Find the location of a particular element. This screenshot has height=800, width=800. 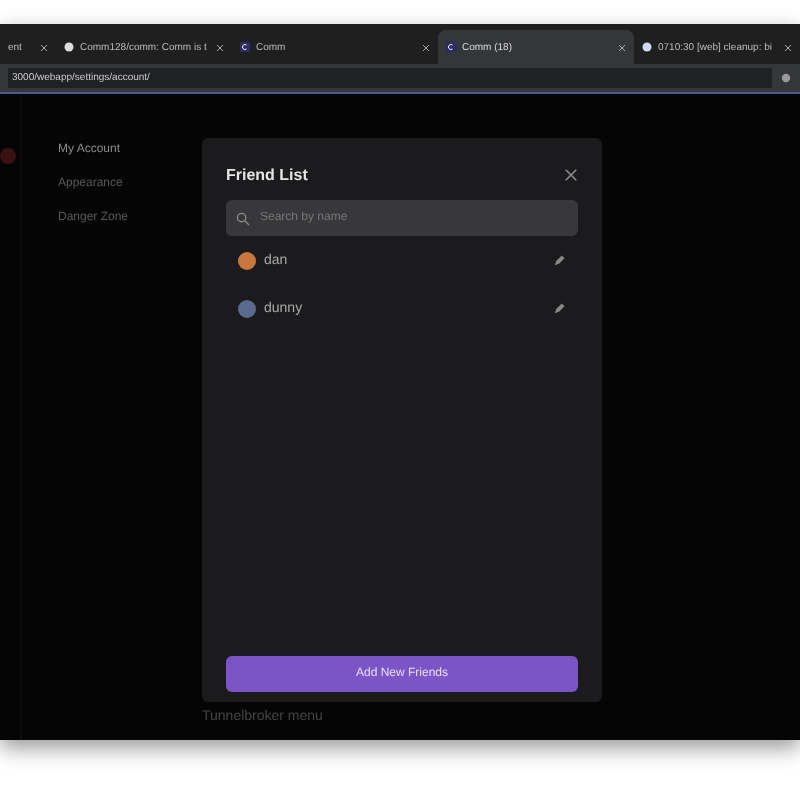

search-icon is located at coordinates (243, 218).